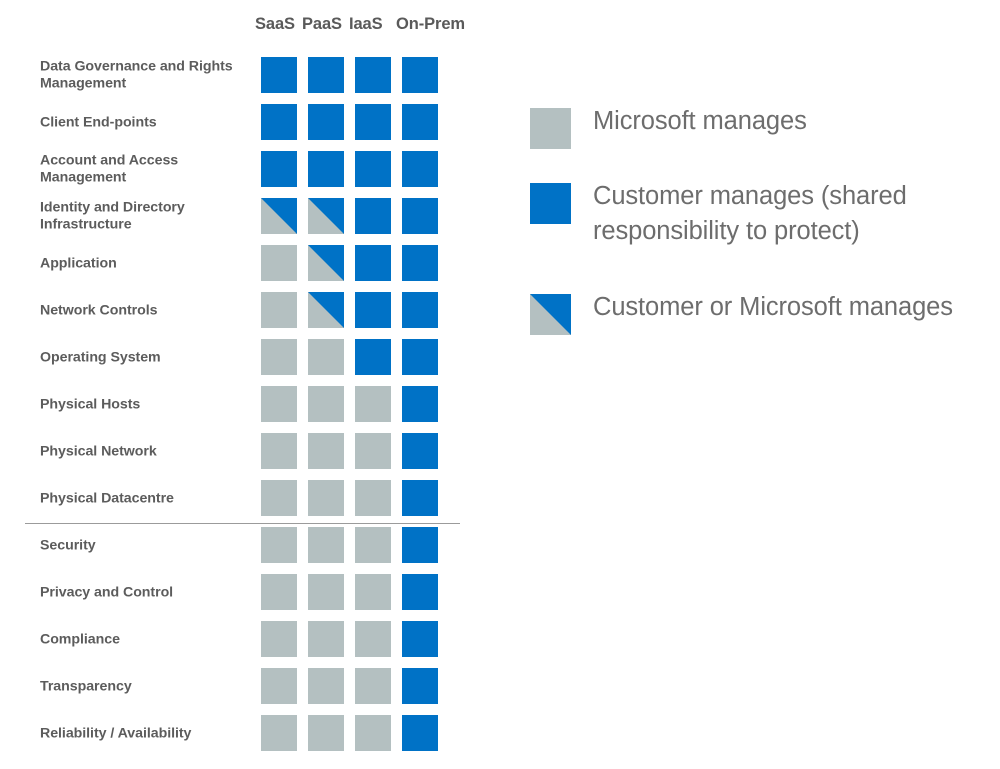 Image resolution: width=1000 pixels, height=769 pixels. I want to click on matrix-row: Physical Datacentre, so click(240, 498).